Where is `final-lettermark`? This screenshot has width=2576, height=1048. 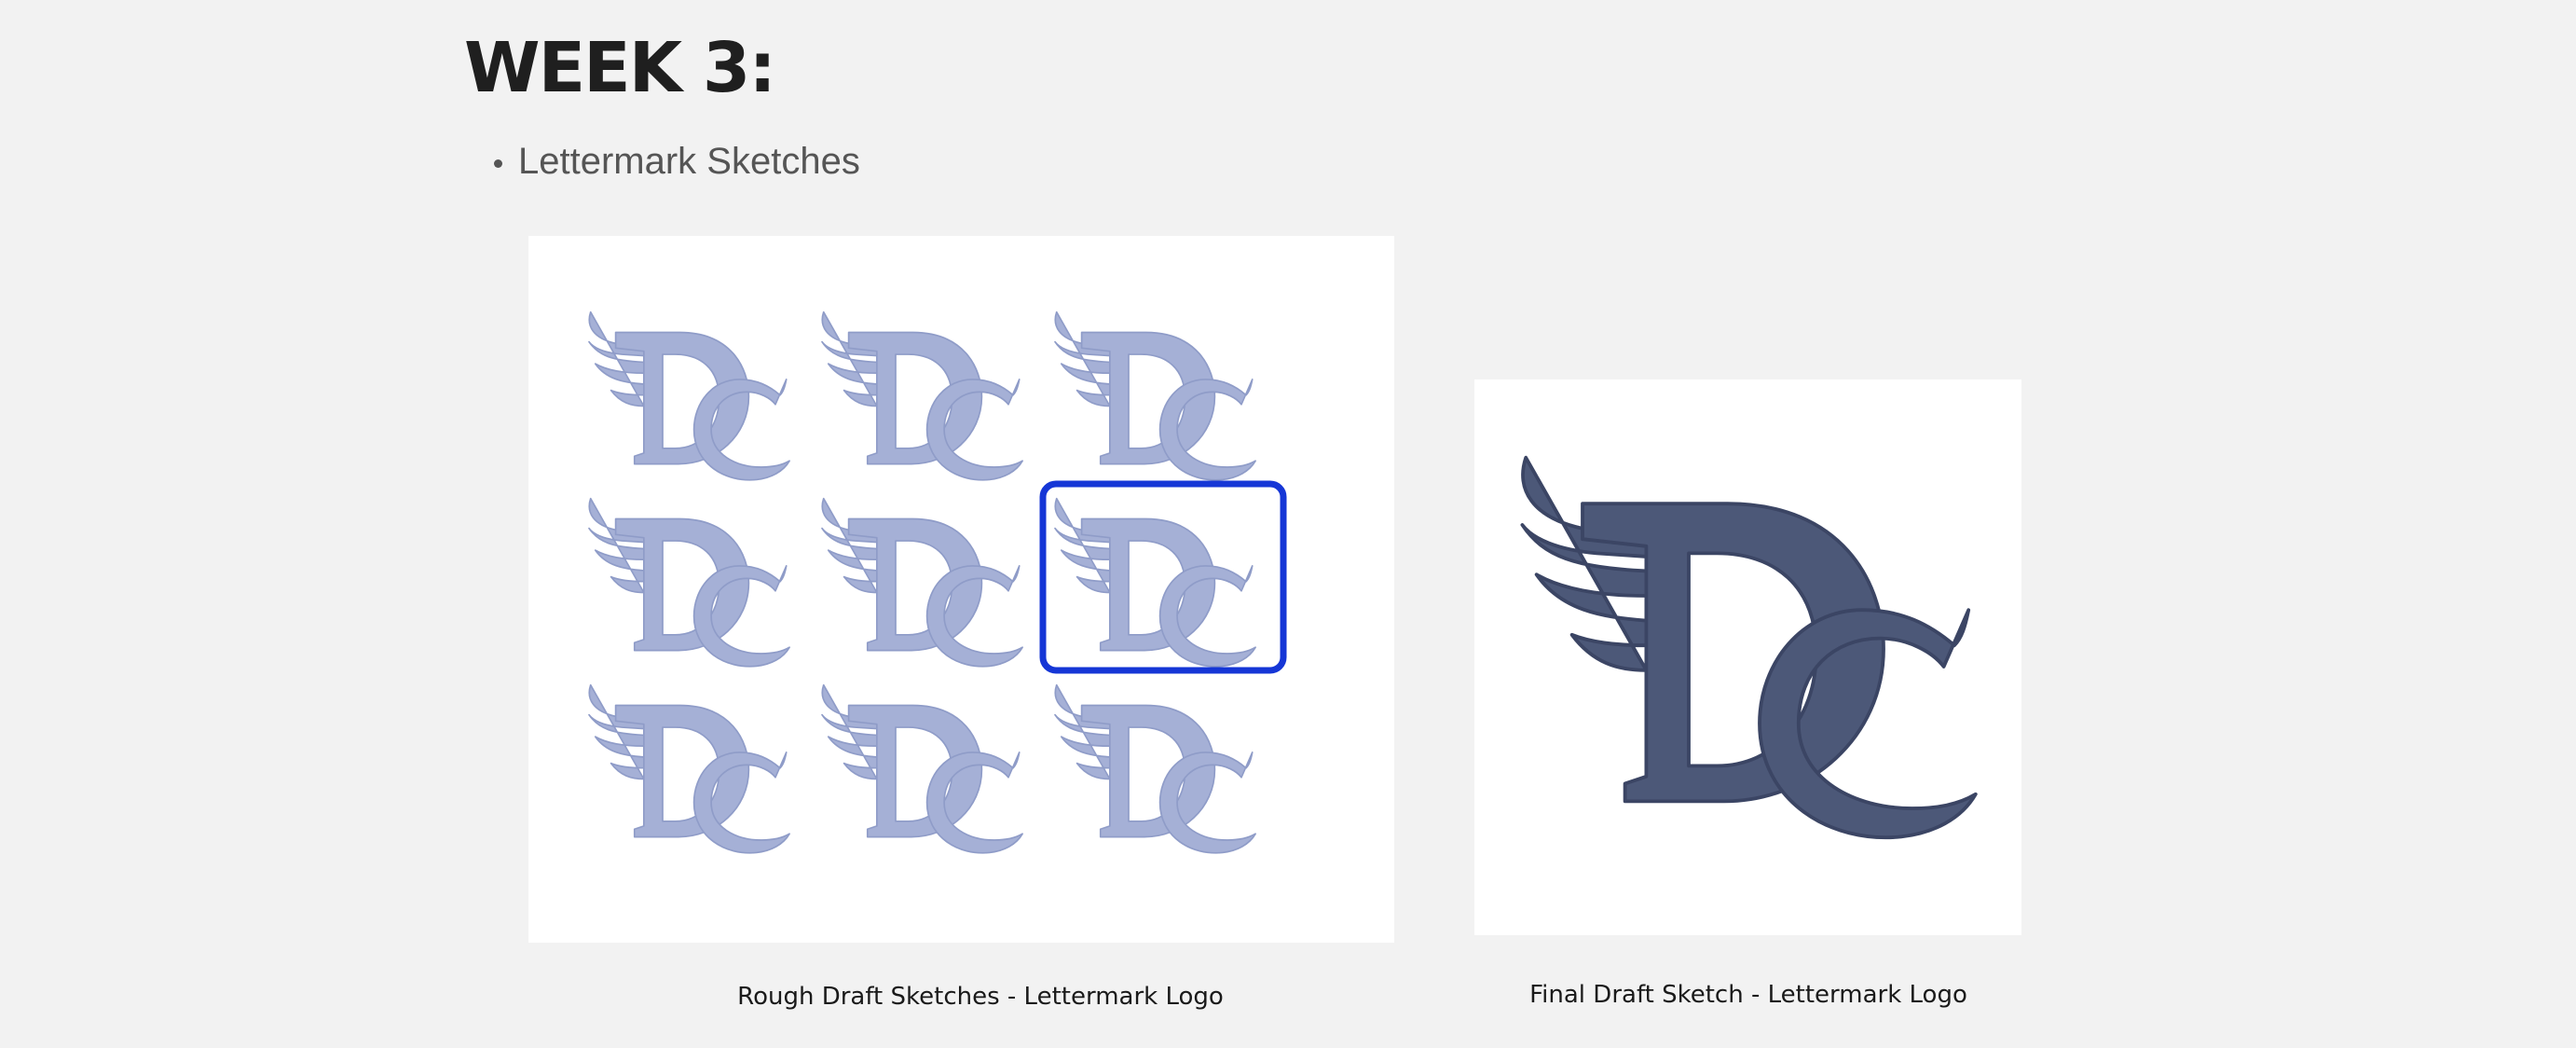
final-lettermark is located at coordinates (1749, 647).